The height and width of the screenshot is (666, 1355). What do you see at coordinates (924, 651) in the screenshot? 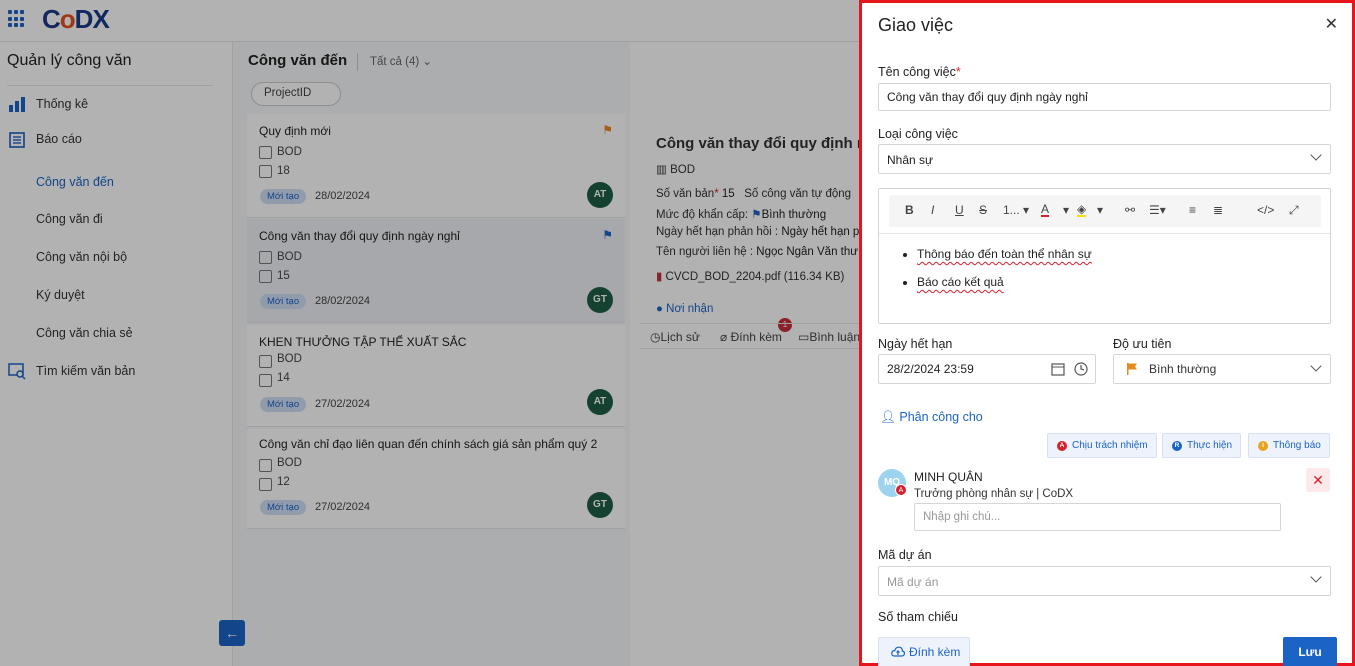
I see `attach-button: Đính kèm` at bounding box center [924, 651].